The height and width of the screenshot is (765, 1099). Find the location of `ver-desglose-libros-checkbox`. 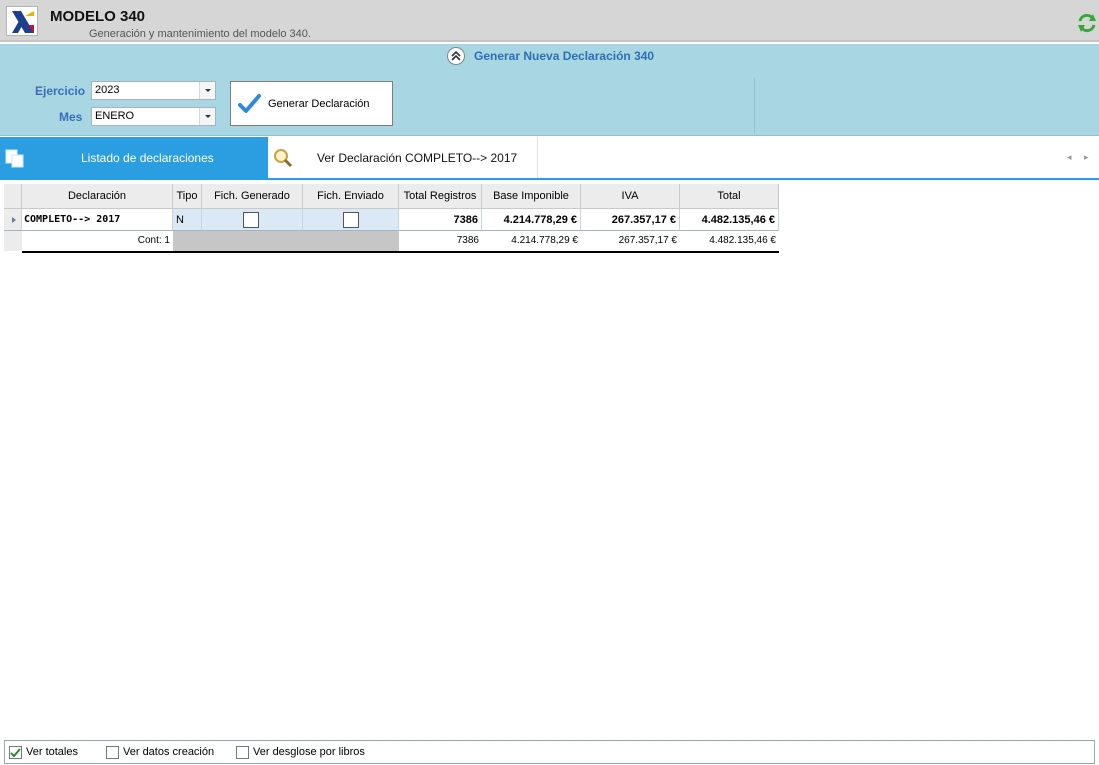

ver-desglose-libros-checkbox is located at coordinates (242, 752).